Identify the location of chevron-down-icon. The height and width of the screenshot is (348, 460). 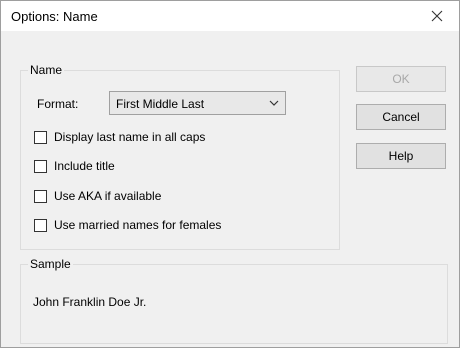
(274, 103).